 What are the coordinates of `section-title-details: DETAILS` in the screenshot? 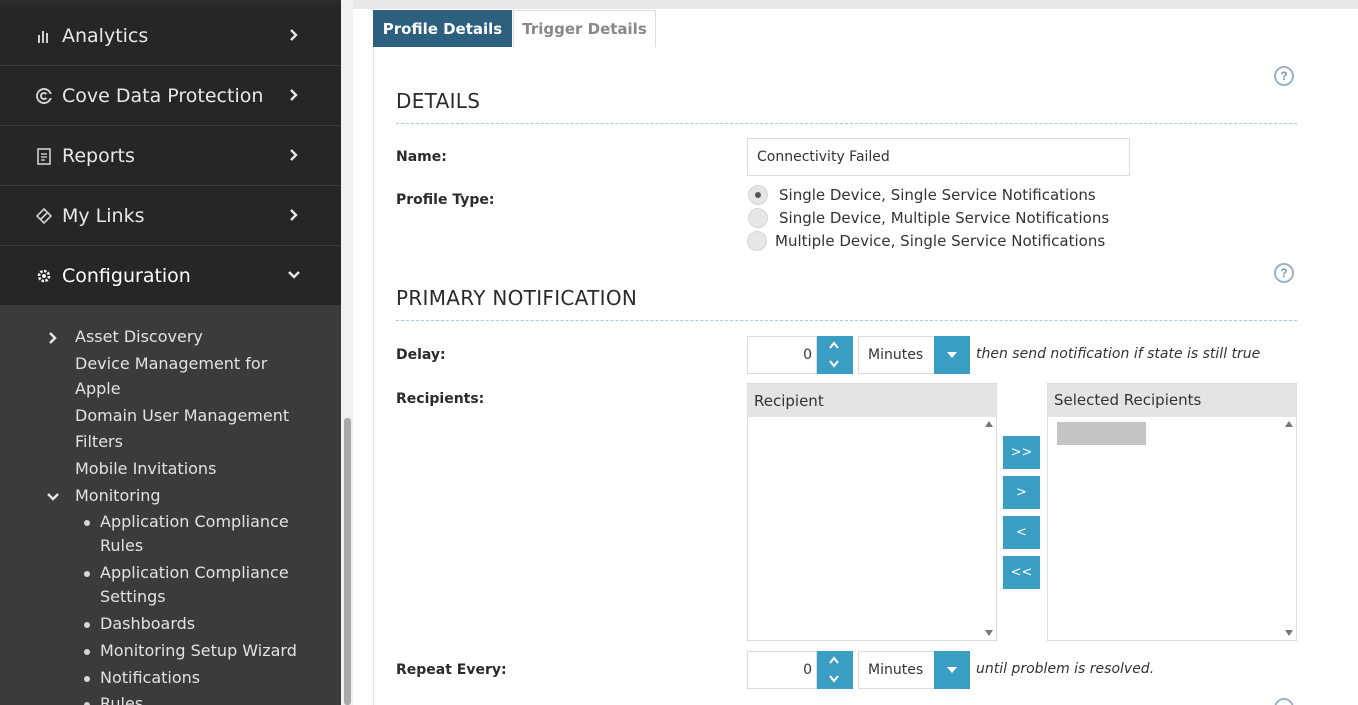 It's located at (438, 101).